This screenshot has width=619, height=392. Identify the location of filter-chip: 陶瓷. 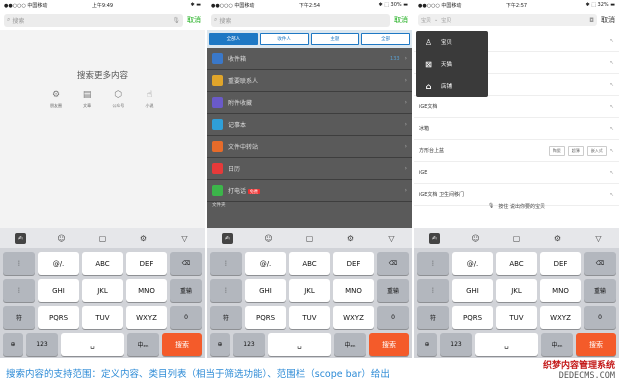
(556, 150).